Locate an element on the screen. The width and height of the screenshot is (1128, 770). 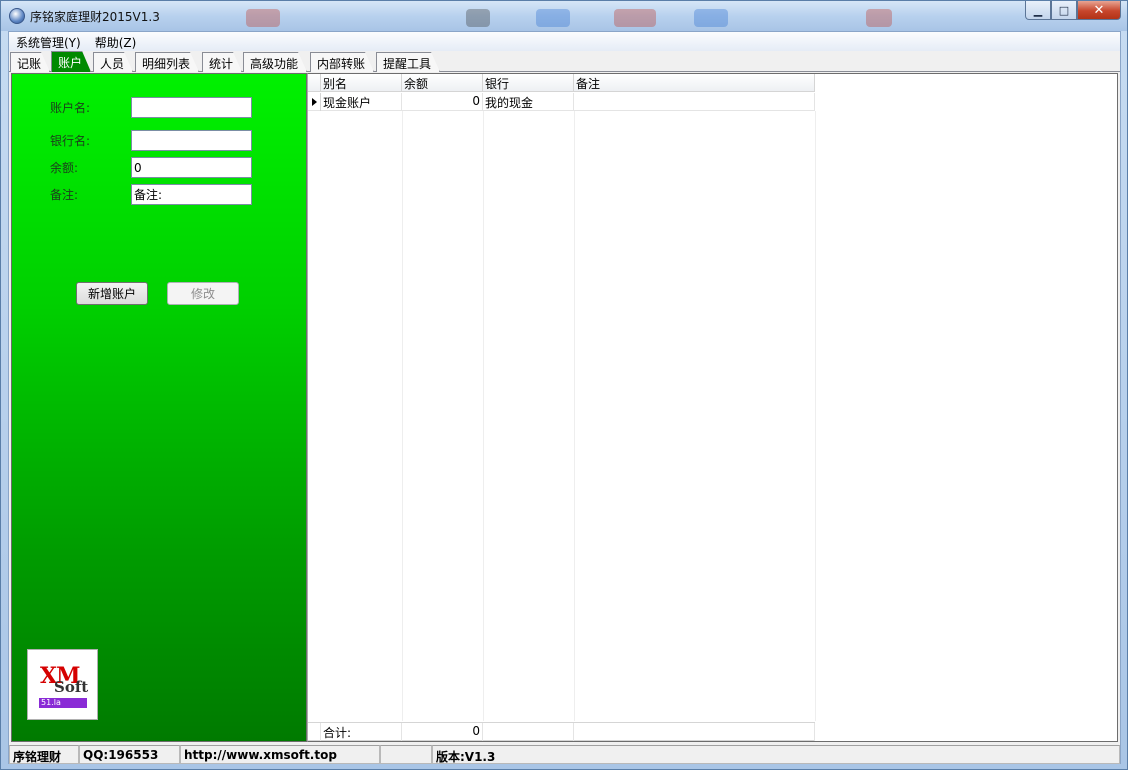
cell-alias: 现金账户 is located at coordinates (361, 102).